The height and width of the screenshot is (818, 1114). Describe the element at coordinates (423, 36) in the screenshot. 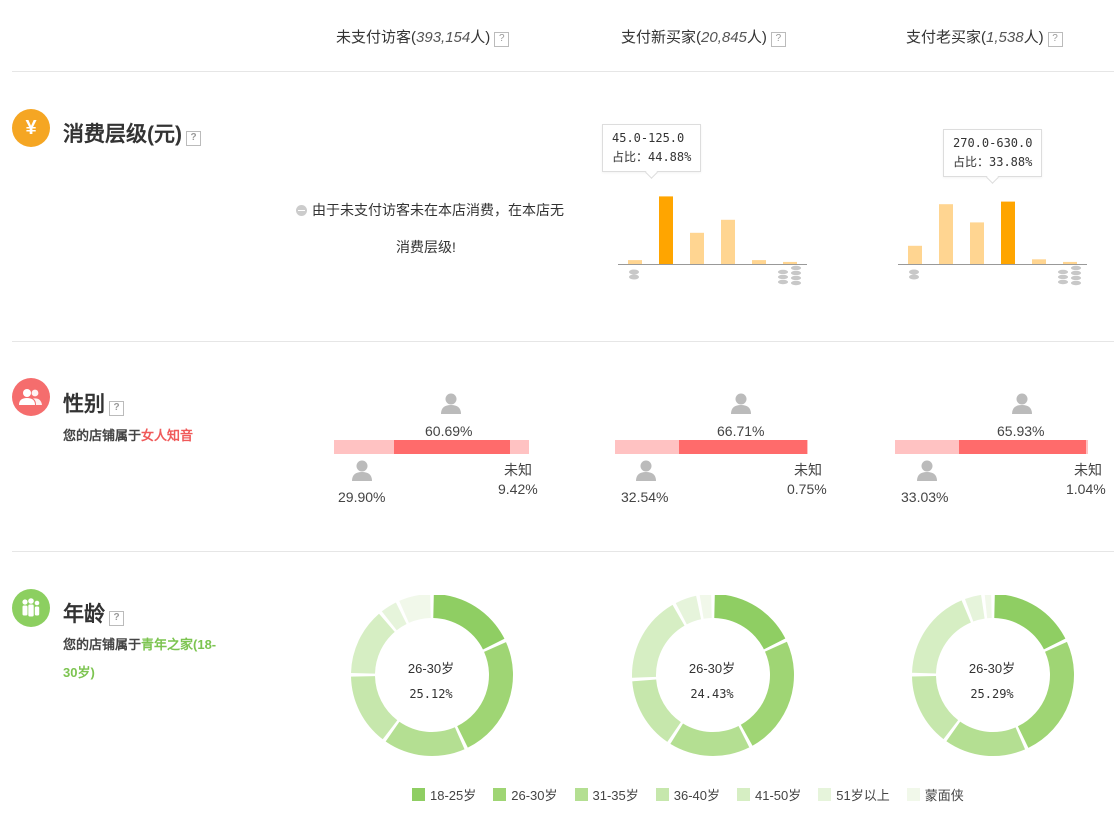

I see `header-col-unpaid-visitors: 未支付访客(393,154人)?` at that location.